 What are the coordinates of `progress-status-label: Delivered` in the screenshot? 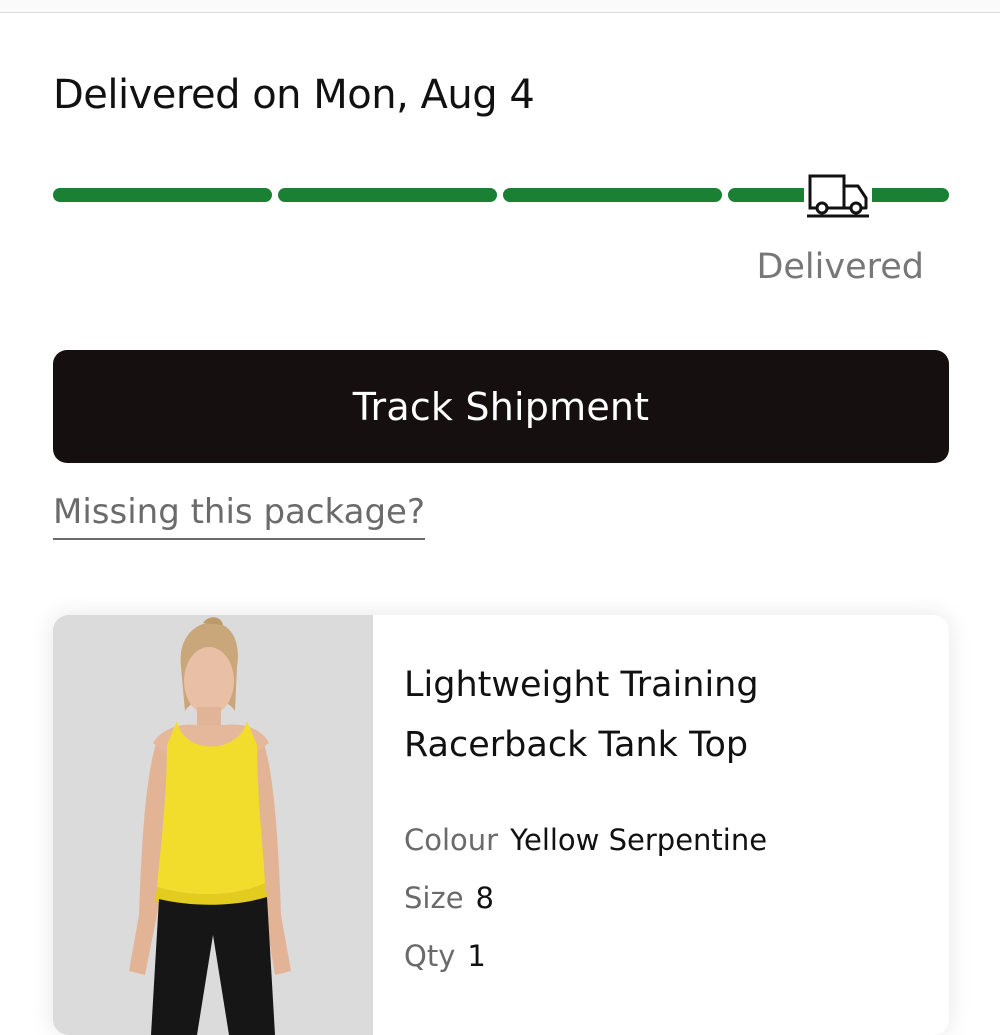 It's located at (840, 267).